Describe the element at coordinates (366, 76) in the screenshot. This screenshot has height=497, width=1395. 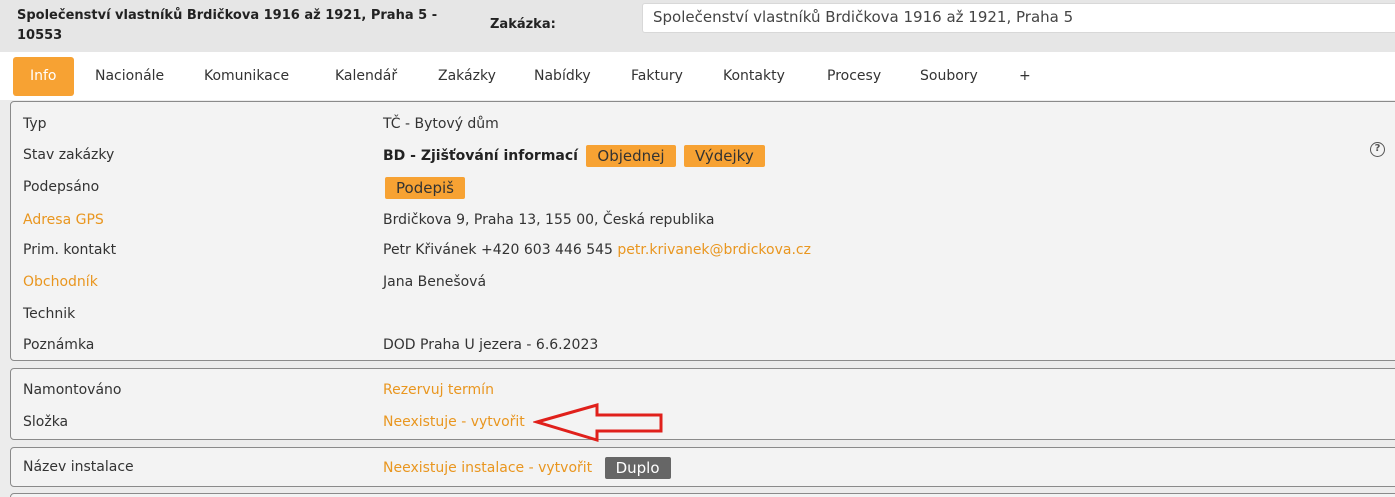
I see `tab-kalendar: Kalendář` at that location.